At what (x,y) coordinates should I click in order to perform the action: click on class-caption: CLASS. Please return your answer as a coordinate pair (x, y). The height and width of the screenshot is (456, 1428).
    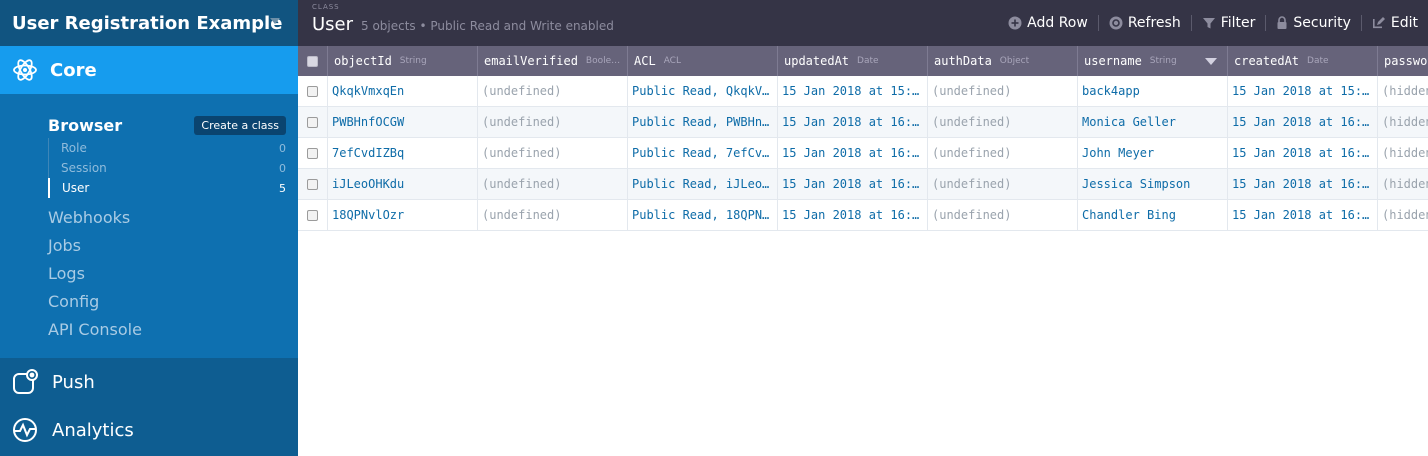
    Looking at the image, I should click on (326, 7).